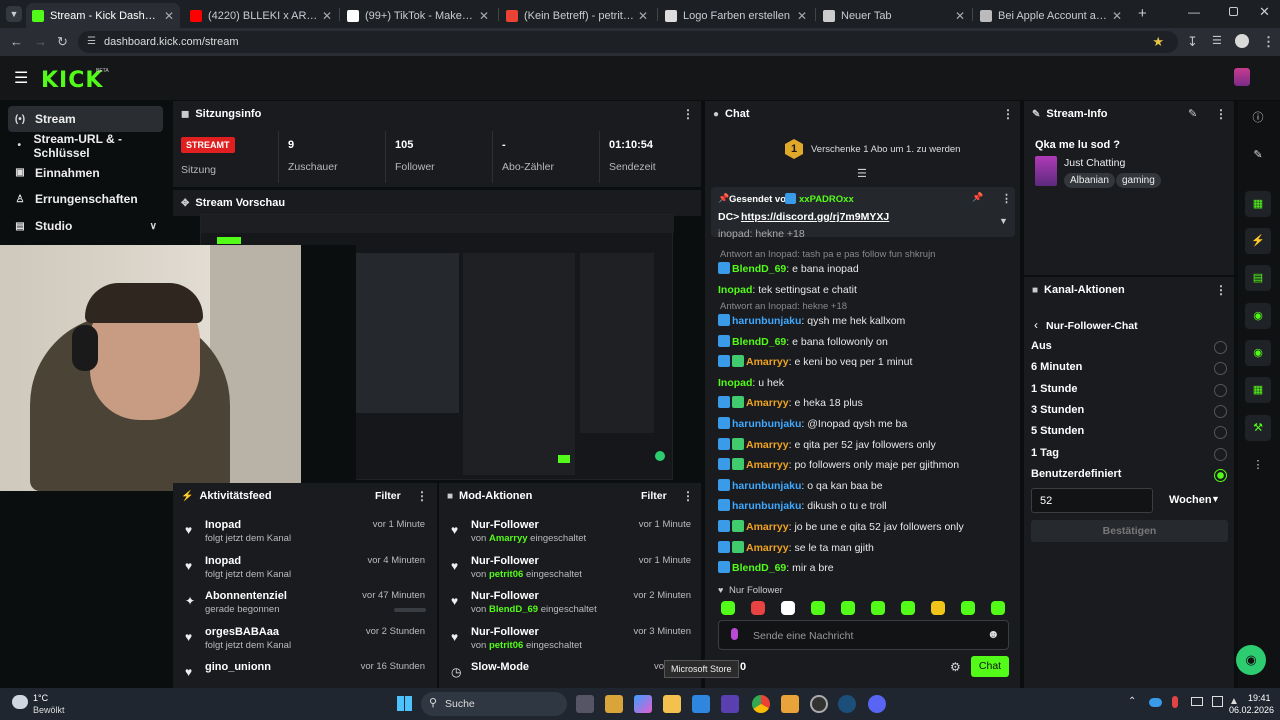  Describe the element at coordinates (1268, 42) in the screenshot. I see `browser-menu-icon: ⋮` at that location.